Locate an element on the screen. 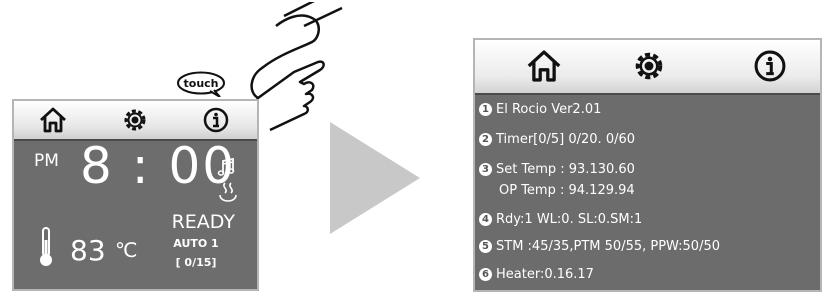 The height and width of the screenshot is (295, 826). info-text: Heater:0.16.17 is located at coordinates (545, 274).